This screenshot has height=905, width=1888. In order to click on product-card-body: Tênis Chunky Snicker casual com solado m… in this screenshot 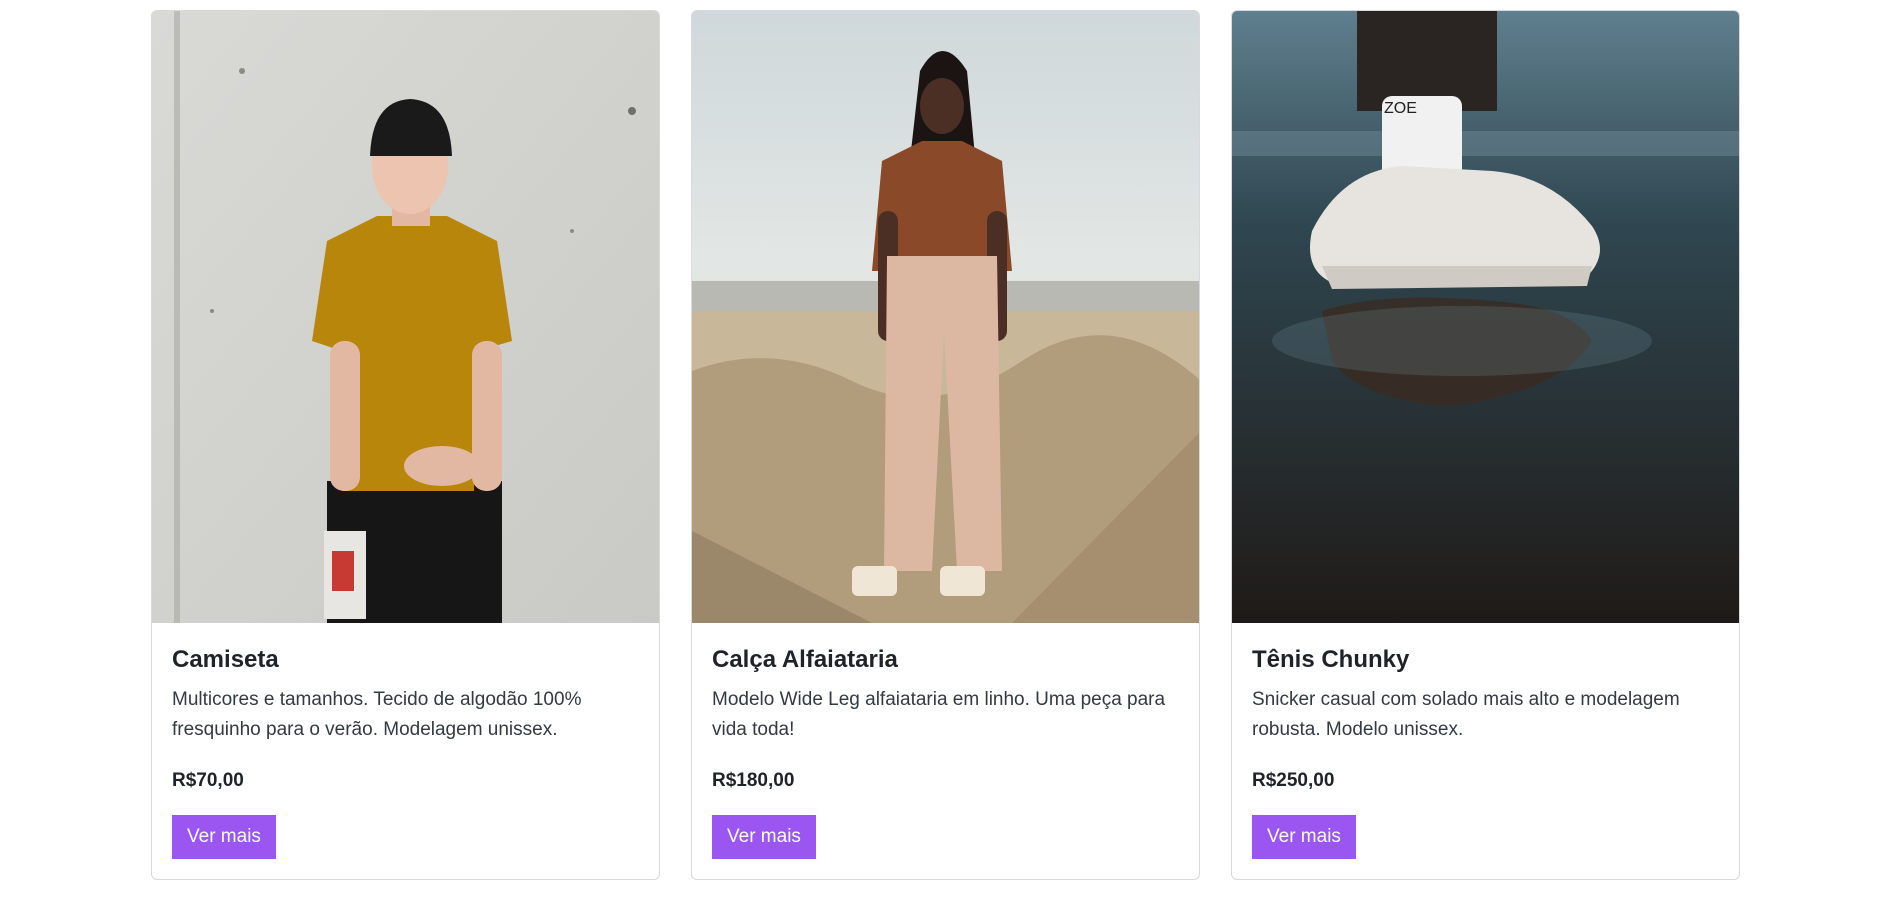, I will do `click(1485, 741)`.